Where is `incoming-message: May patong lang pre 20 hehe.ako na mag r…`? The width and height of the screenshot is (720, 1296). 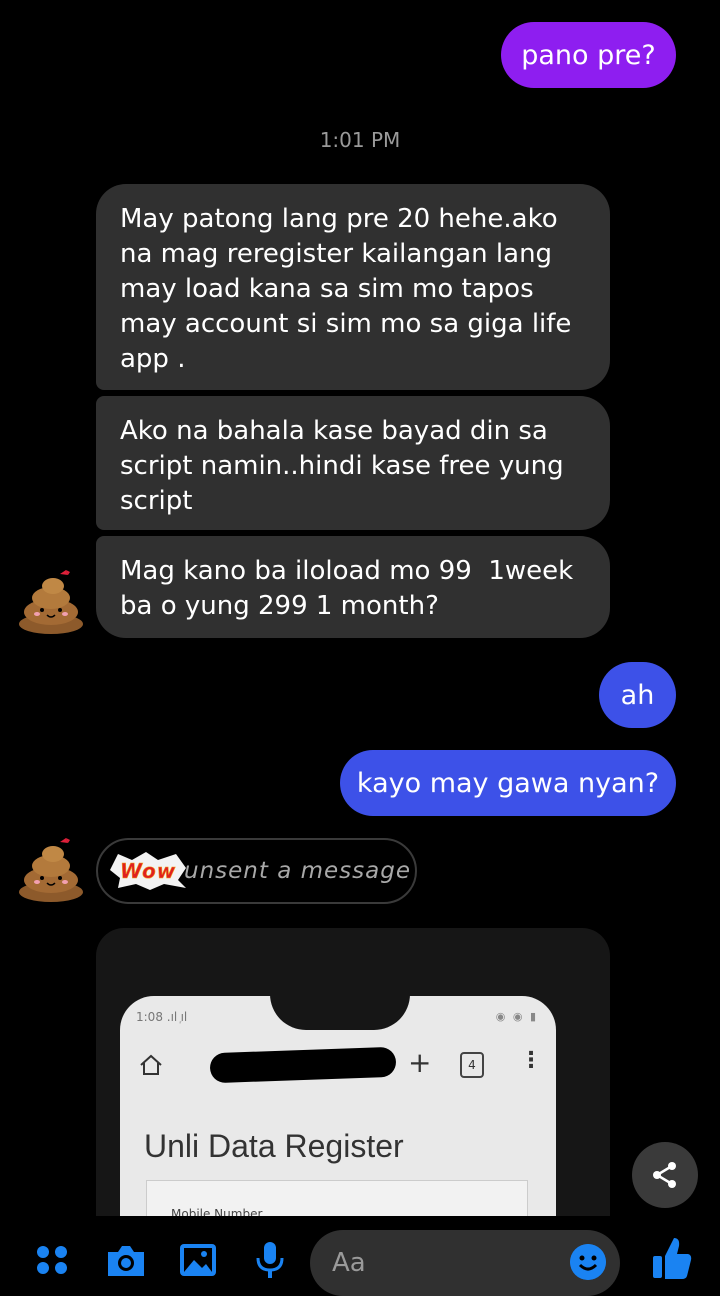
incoming-message: May patong lang pre 20 hehe.ako na mag r… is located at coordinates (353, 287).